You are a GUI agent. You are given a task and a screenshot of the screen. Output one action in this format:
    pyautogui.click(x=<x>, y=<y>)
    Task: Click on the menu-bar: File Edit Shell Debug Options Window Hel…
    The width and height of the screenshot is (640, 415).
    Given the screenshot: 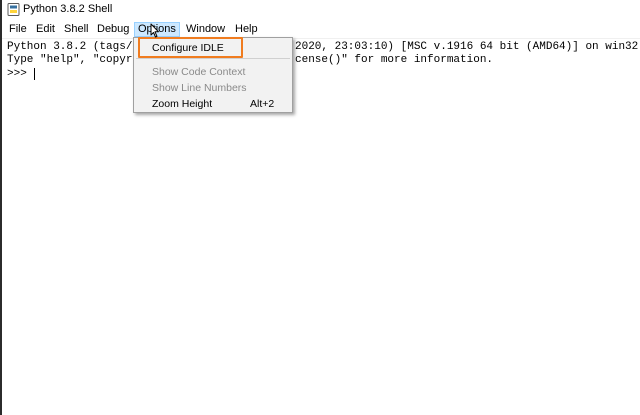 What is the action you would take?
    pyautogui.click(x=321, y=30)
    